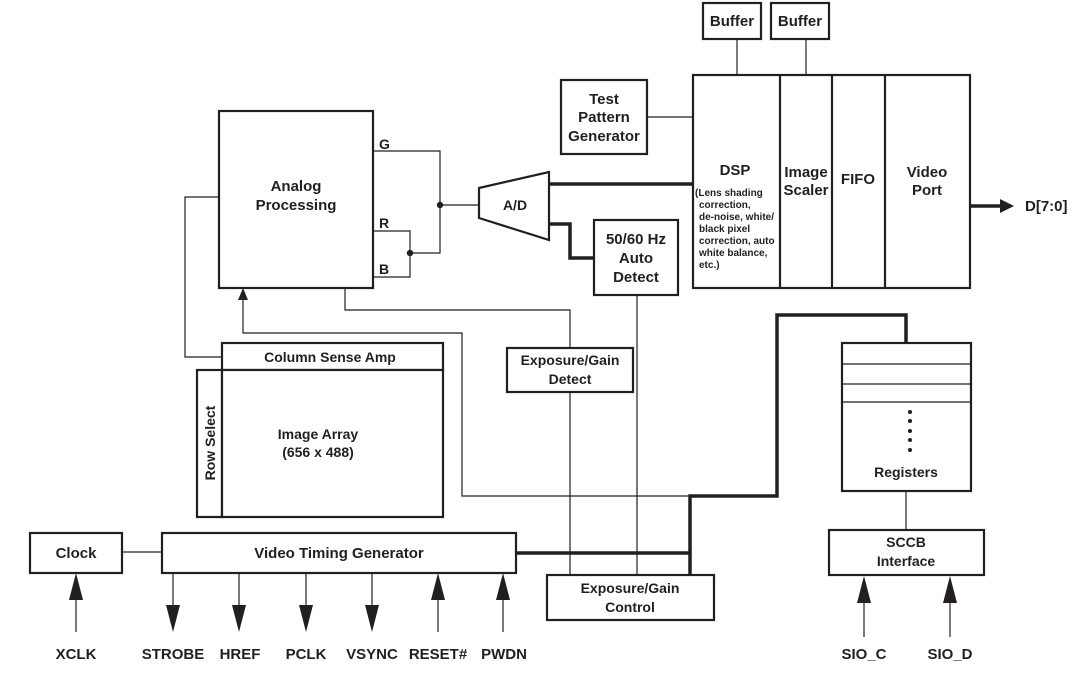 The image size is (1084, 673). I want to click on test-pattern-block: Test Pattern Generator, so click(604, 117).